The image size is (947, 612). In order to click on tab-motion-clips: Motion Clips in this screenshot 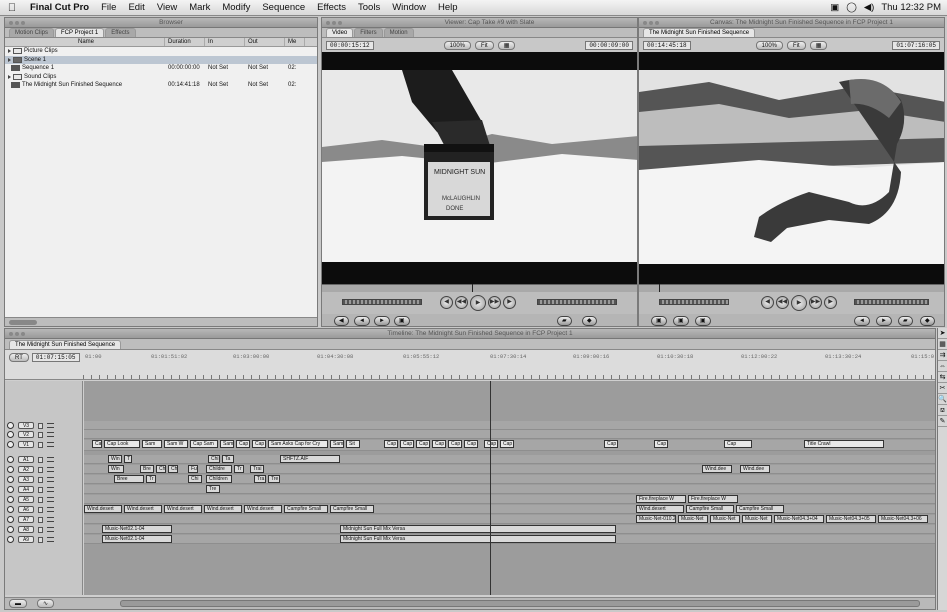, I will do `click(32, 32)`.